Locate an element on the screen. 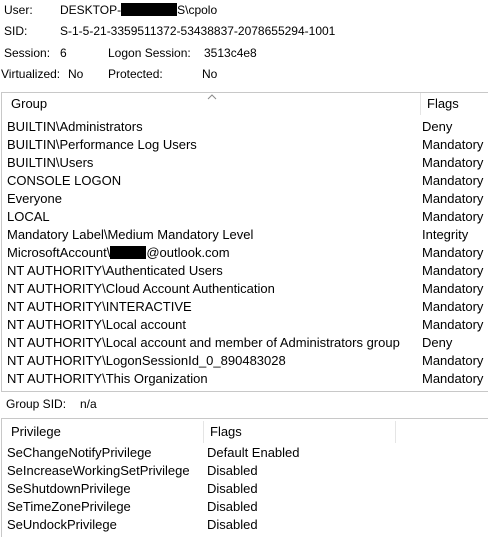 This screenshot has height=537, width=488. virtualized-value: No is located at coordinates (76, 74).